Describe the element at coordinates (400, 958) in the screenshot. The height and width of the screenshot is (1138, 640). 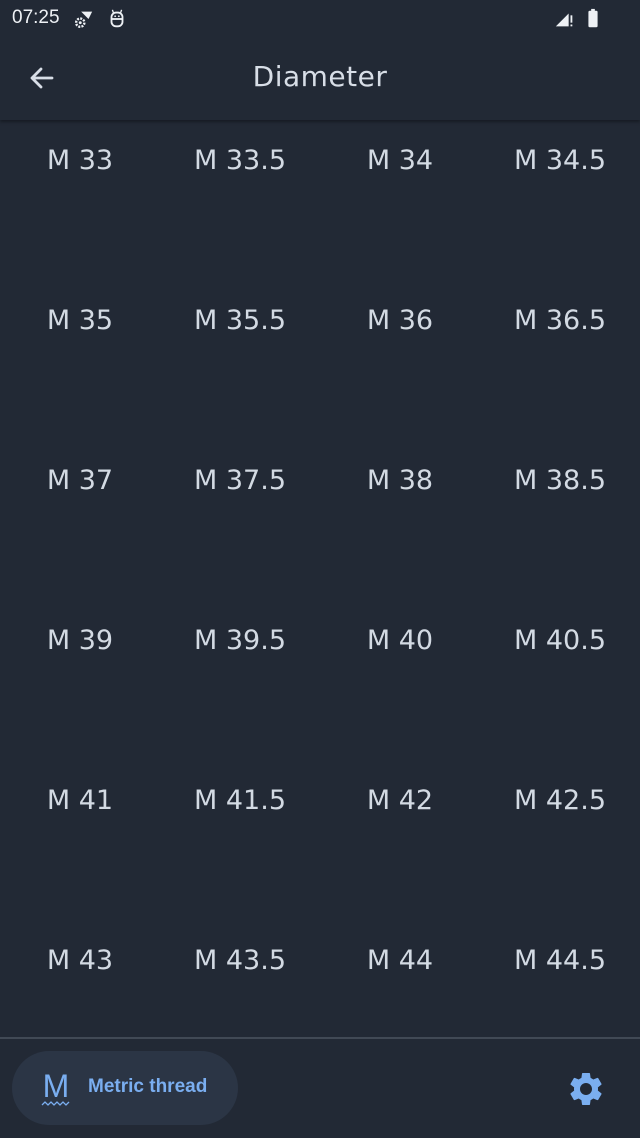
I see `diameter-item: M 44` at that location.